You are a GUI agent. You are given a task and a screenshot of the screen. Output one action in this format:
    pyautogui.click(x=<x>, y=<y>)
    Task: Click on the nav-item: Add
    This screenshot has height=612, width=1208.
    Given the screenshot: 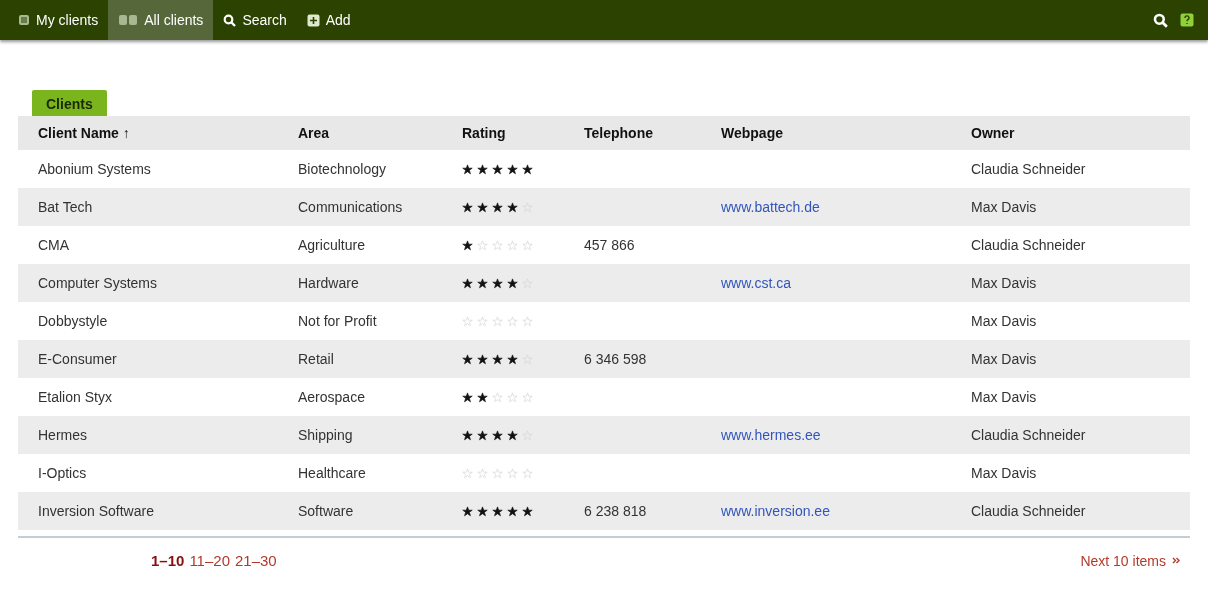 What is the action you would take?
    pyautogui.click(x=328, y=20)
    